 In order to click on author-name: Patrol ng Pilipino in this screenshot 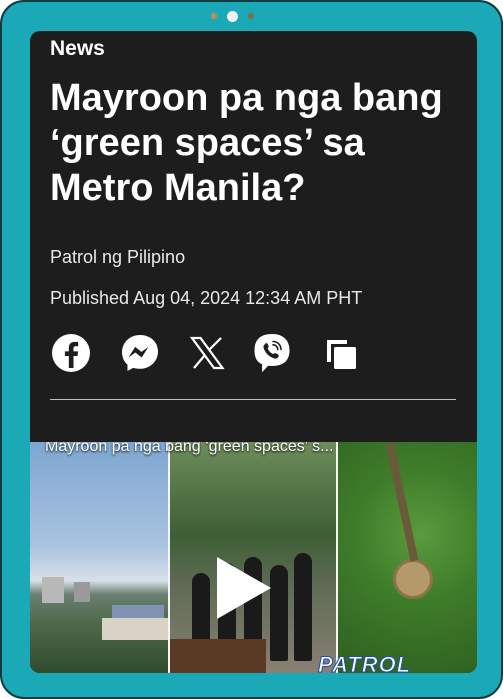, I will do `click(117, 257)`.